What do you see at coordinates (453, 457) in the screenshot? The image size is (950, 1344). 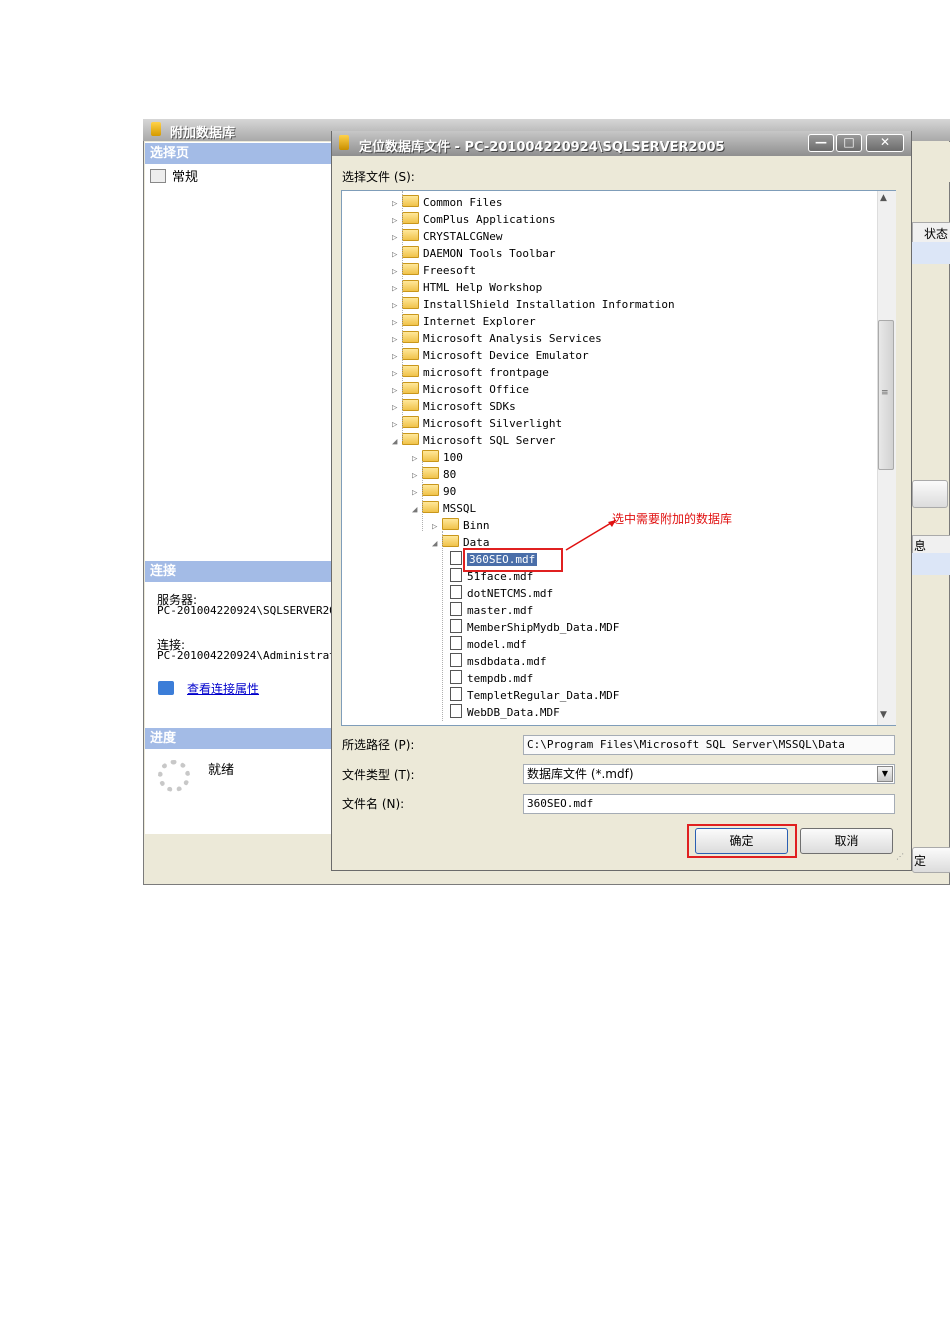 I see `tree-item-label: 100` at bounding box center [453, 457].